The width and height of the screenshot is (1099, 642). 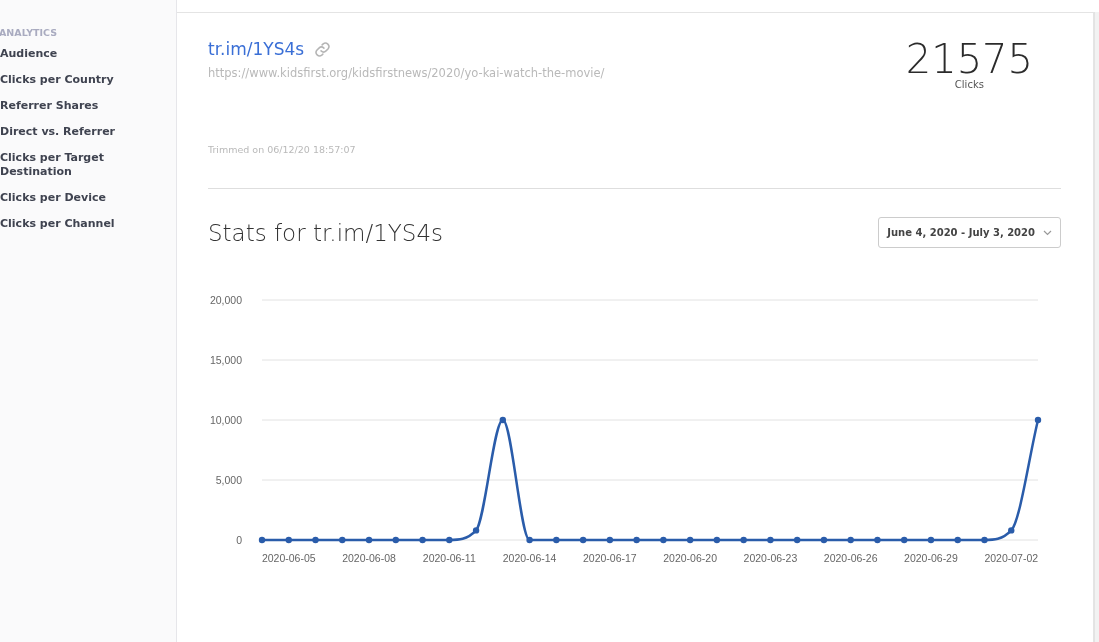 What do you see at coordinates (282, 149) in the screenshot?
I see `trimmed-date: Trimmed on 06/12/20 18:57:07` at bounding box center [282, 149].